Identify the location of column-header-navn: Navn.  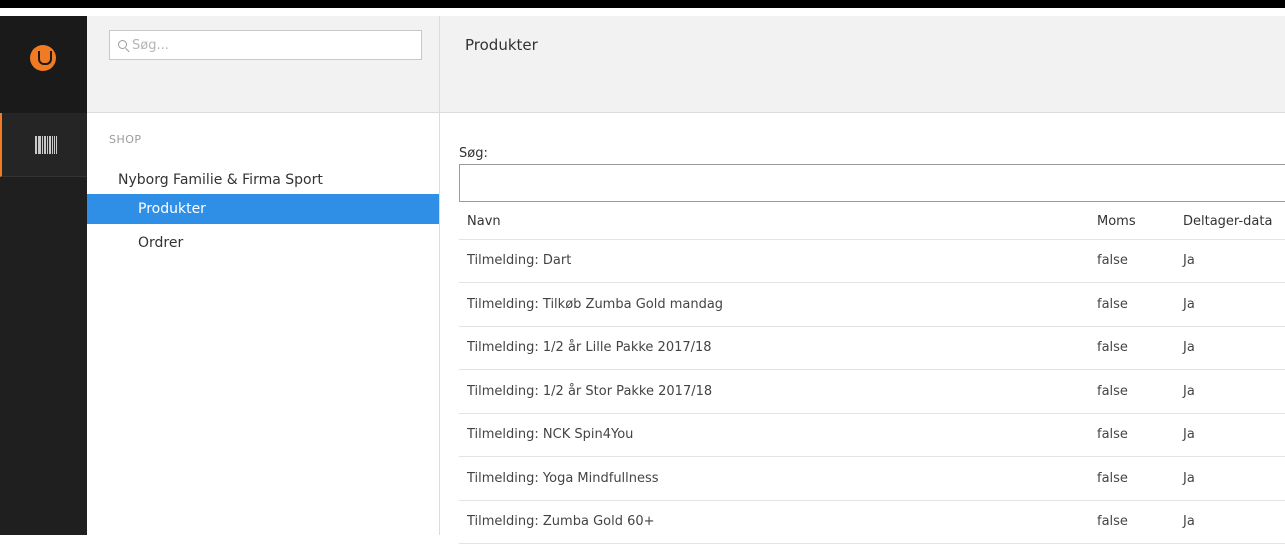
(774, 222).